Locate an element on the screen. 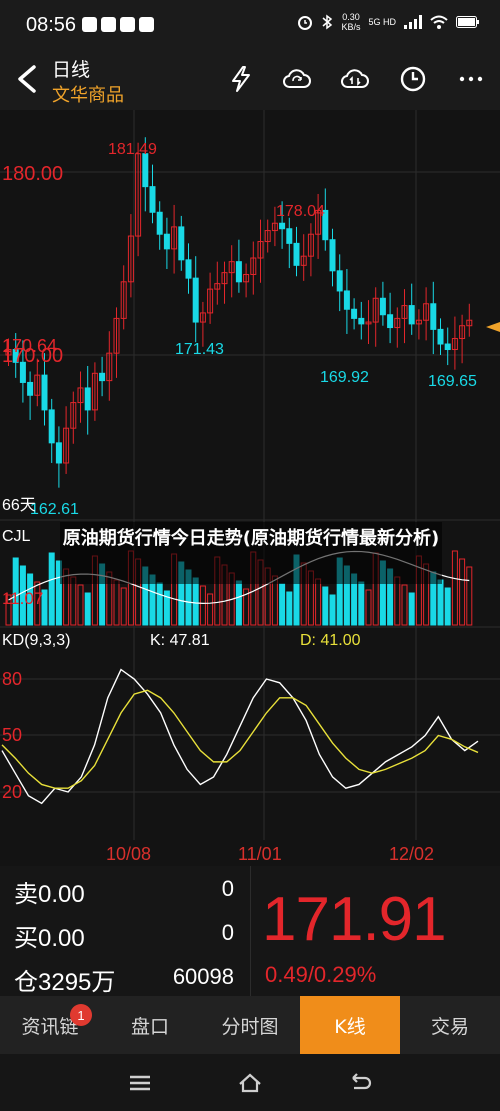 This screenshot has height=1111, width=500. volume-label: CJL is located at coordinates (16, 536).